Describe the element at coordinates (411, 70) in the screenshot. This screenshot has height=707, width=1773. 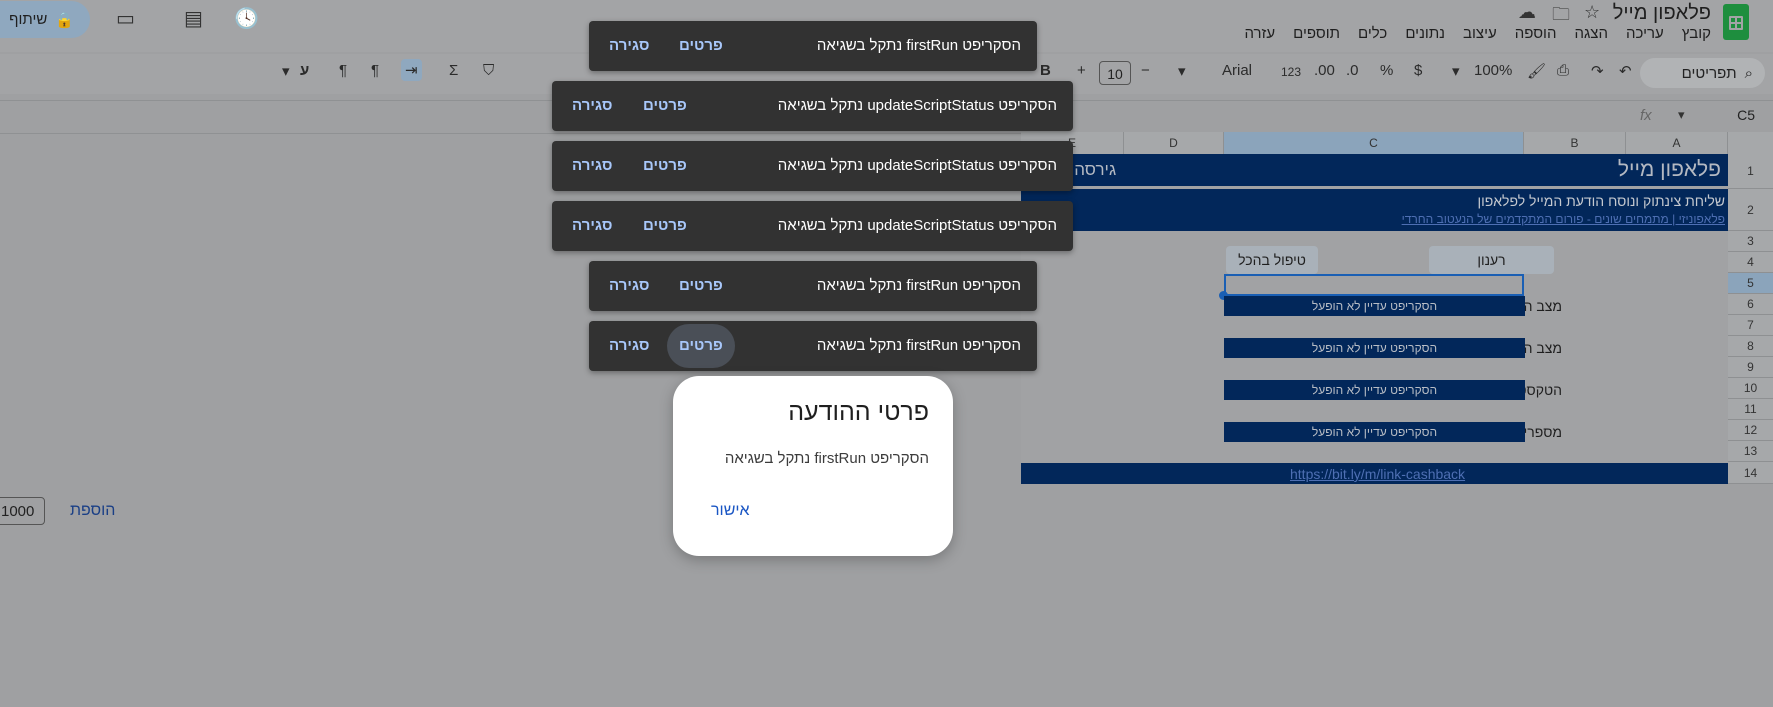
I see `text-direction-active-icon: ⇥` at that location.